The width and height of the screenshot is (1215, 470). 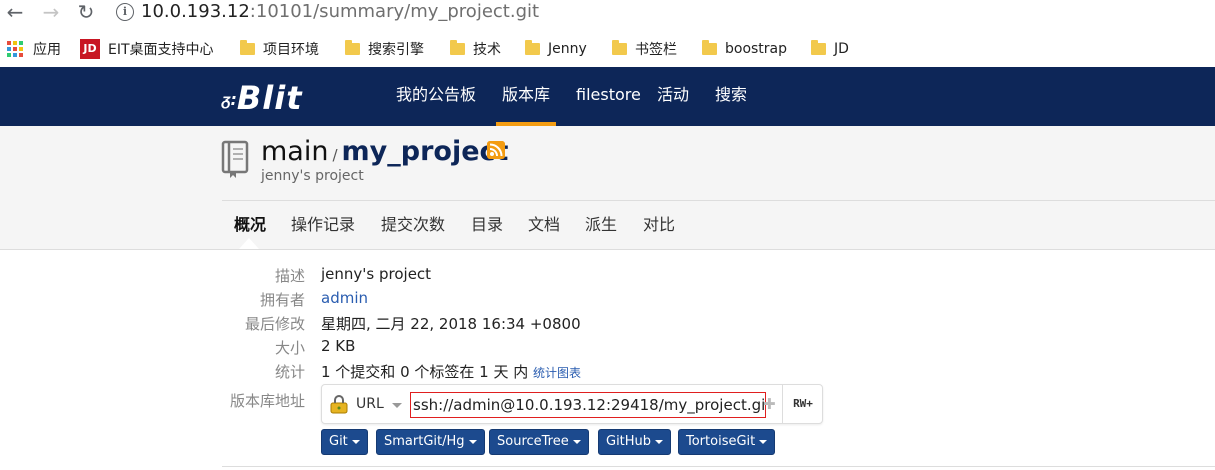 I want to click on nav-filestore: filestore, so click(x=608, y=96).